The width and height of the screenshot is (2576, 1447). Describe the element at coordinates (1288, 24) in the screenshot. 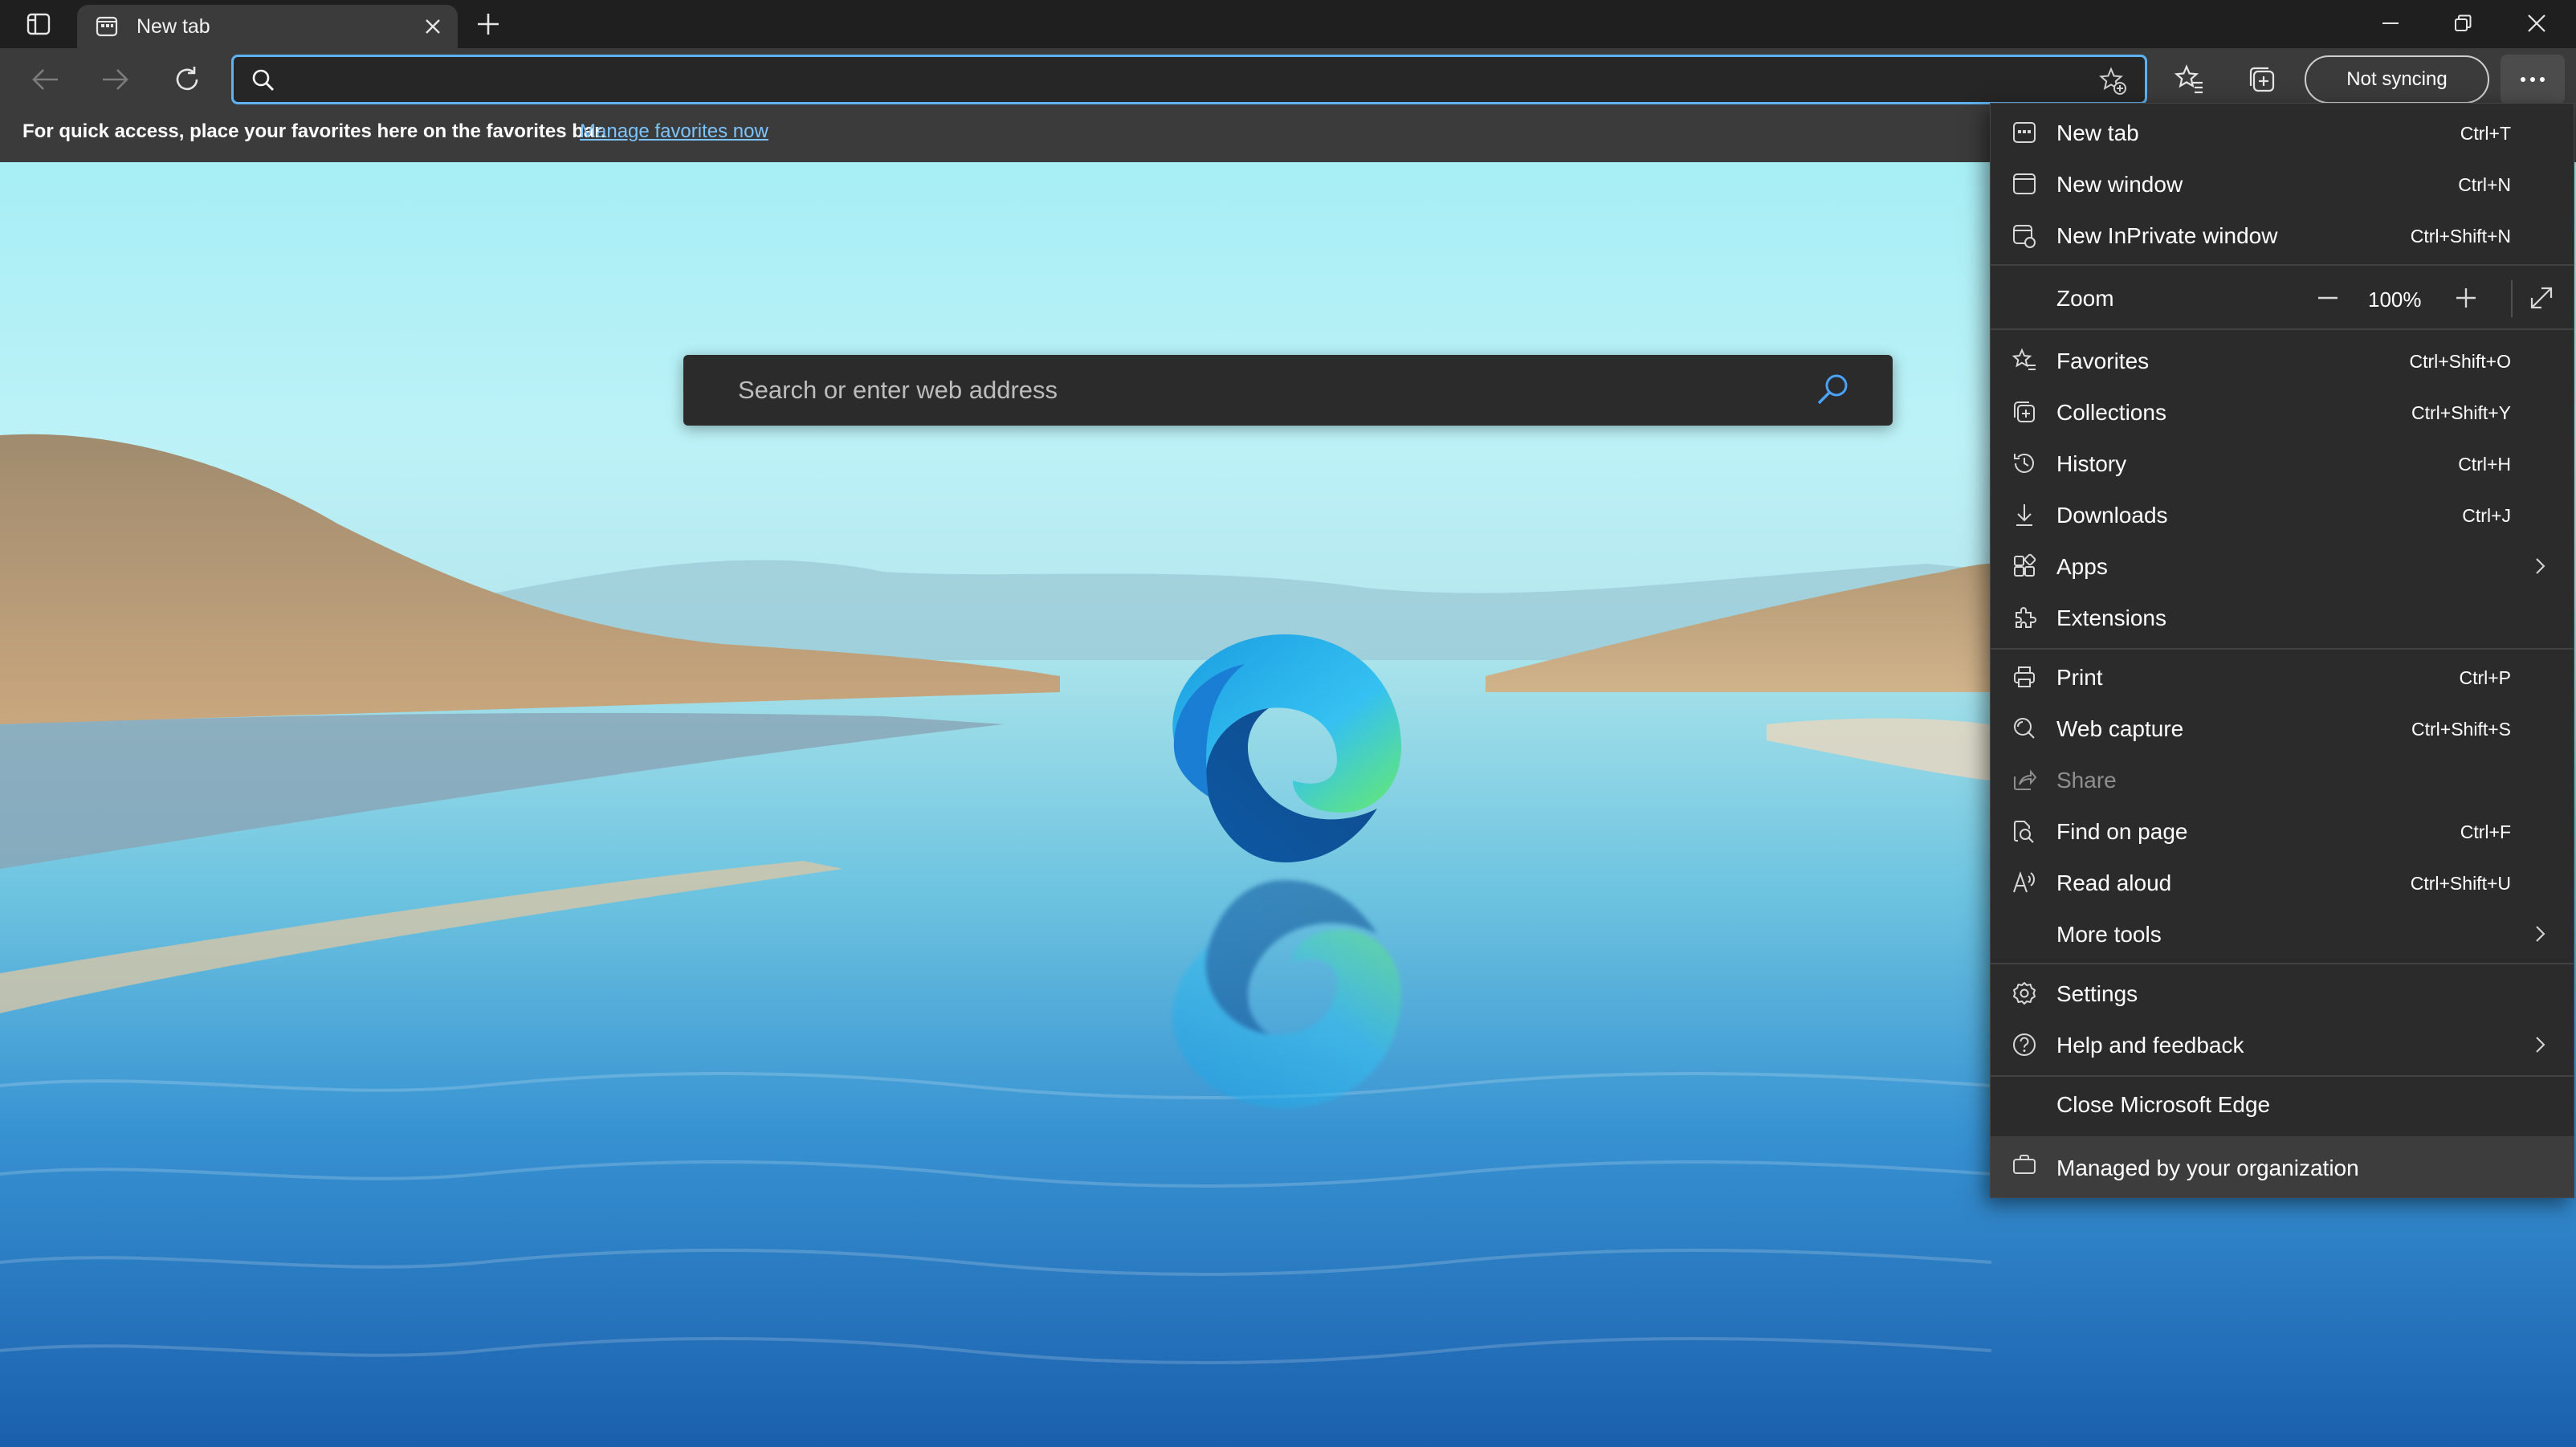

I see `title-bar: New tab` at that location.